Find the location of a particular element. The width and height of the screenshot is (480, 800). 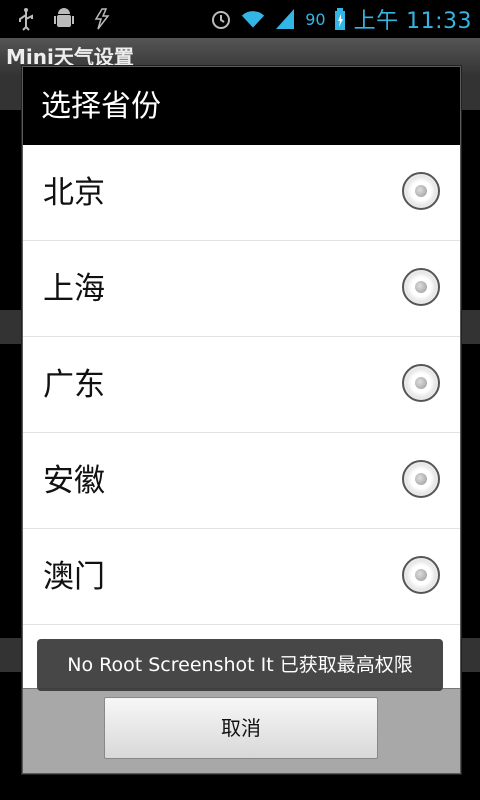

battery-icon is located at coordinates (340, 19).